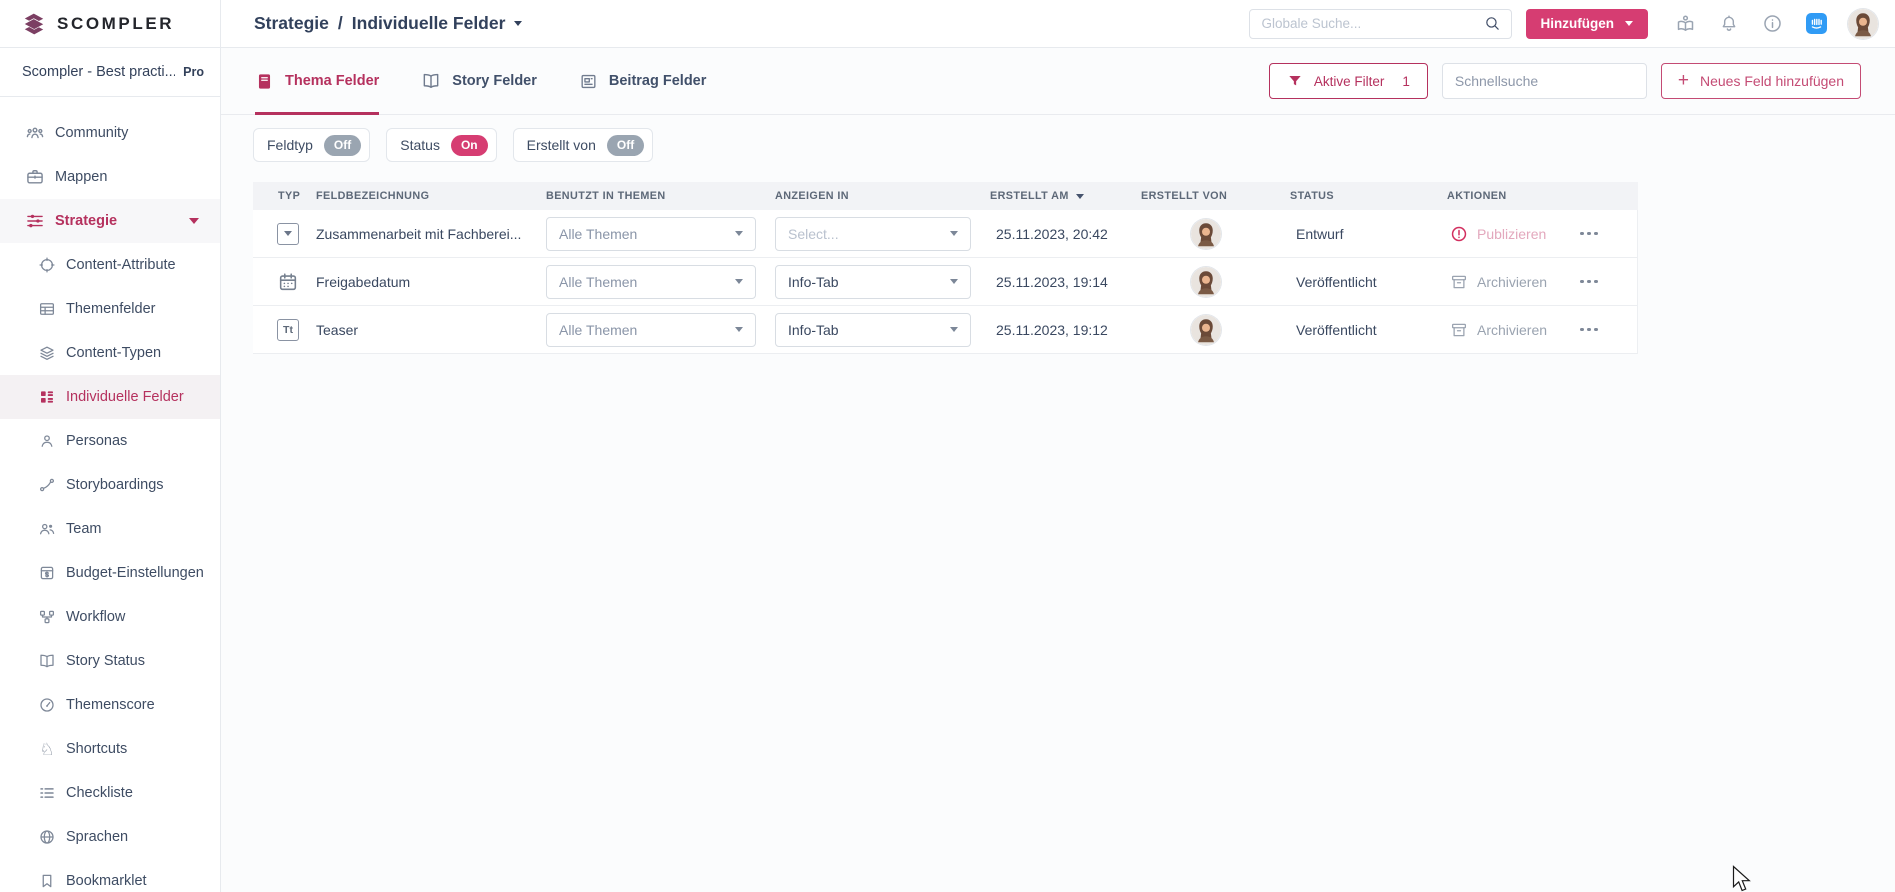  Describe the element at coordinates (1459, 234) in the screenshot. I see `alert-circle-icon` at that location.